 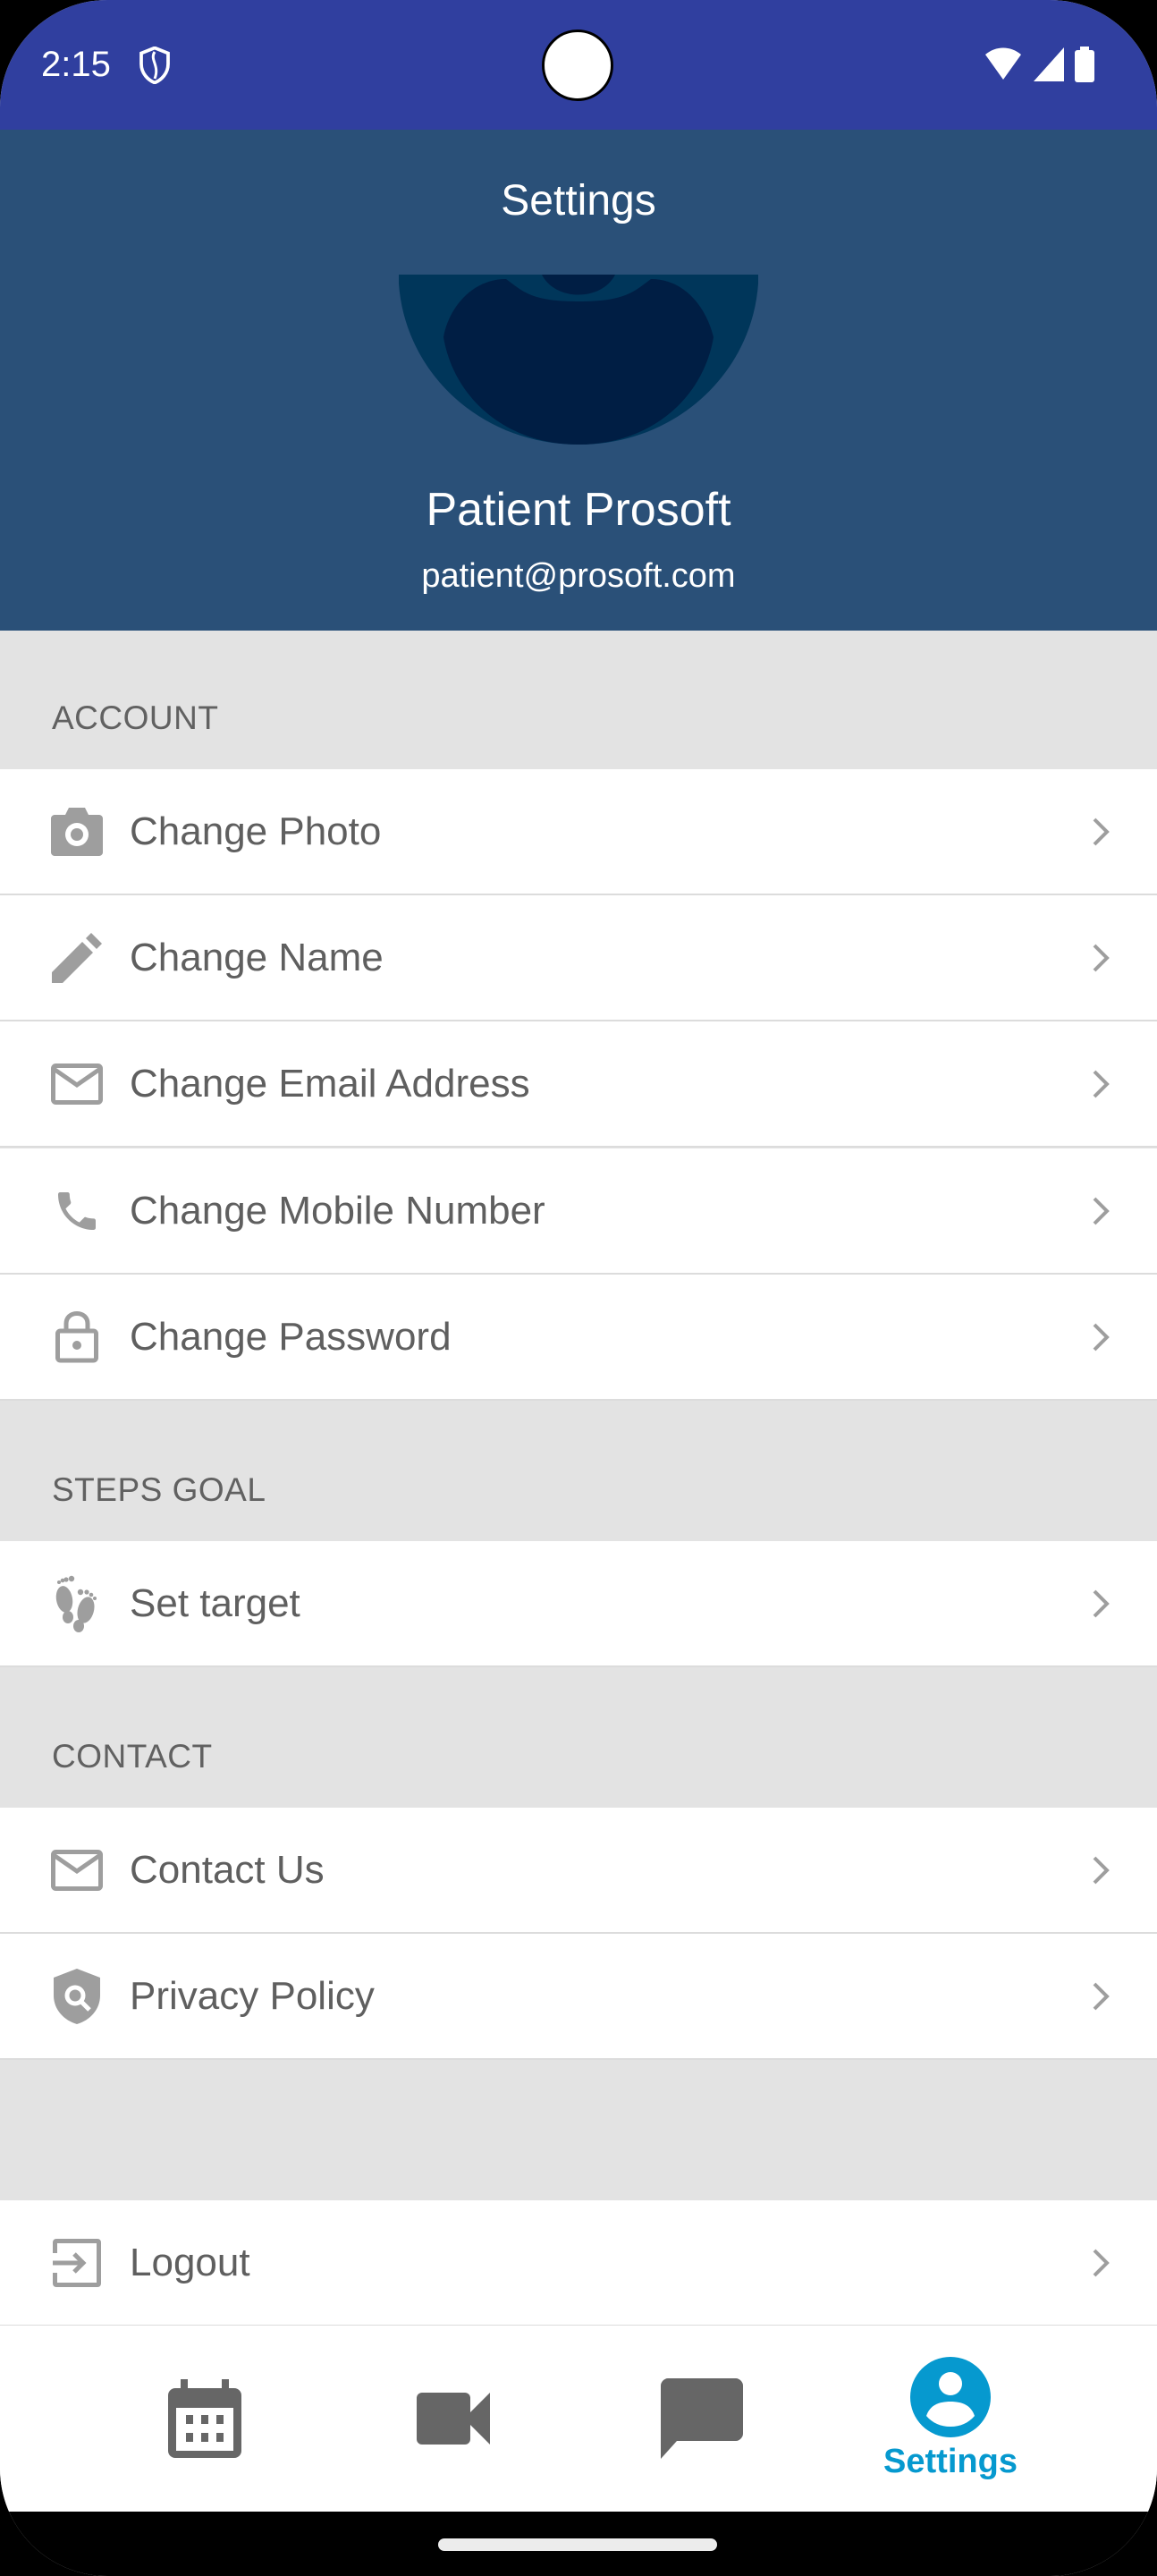 What do you see at coordinates (578, 958) in the screenshot?
I see `change-name-row: Change Name` at bounding box center [578, 958].